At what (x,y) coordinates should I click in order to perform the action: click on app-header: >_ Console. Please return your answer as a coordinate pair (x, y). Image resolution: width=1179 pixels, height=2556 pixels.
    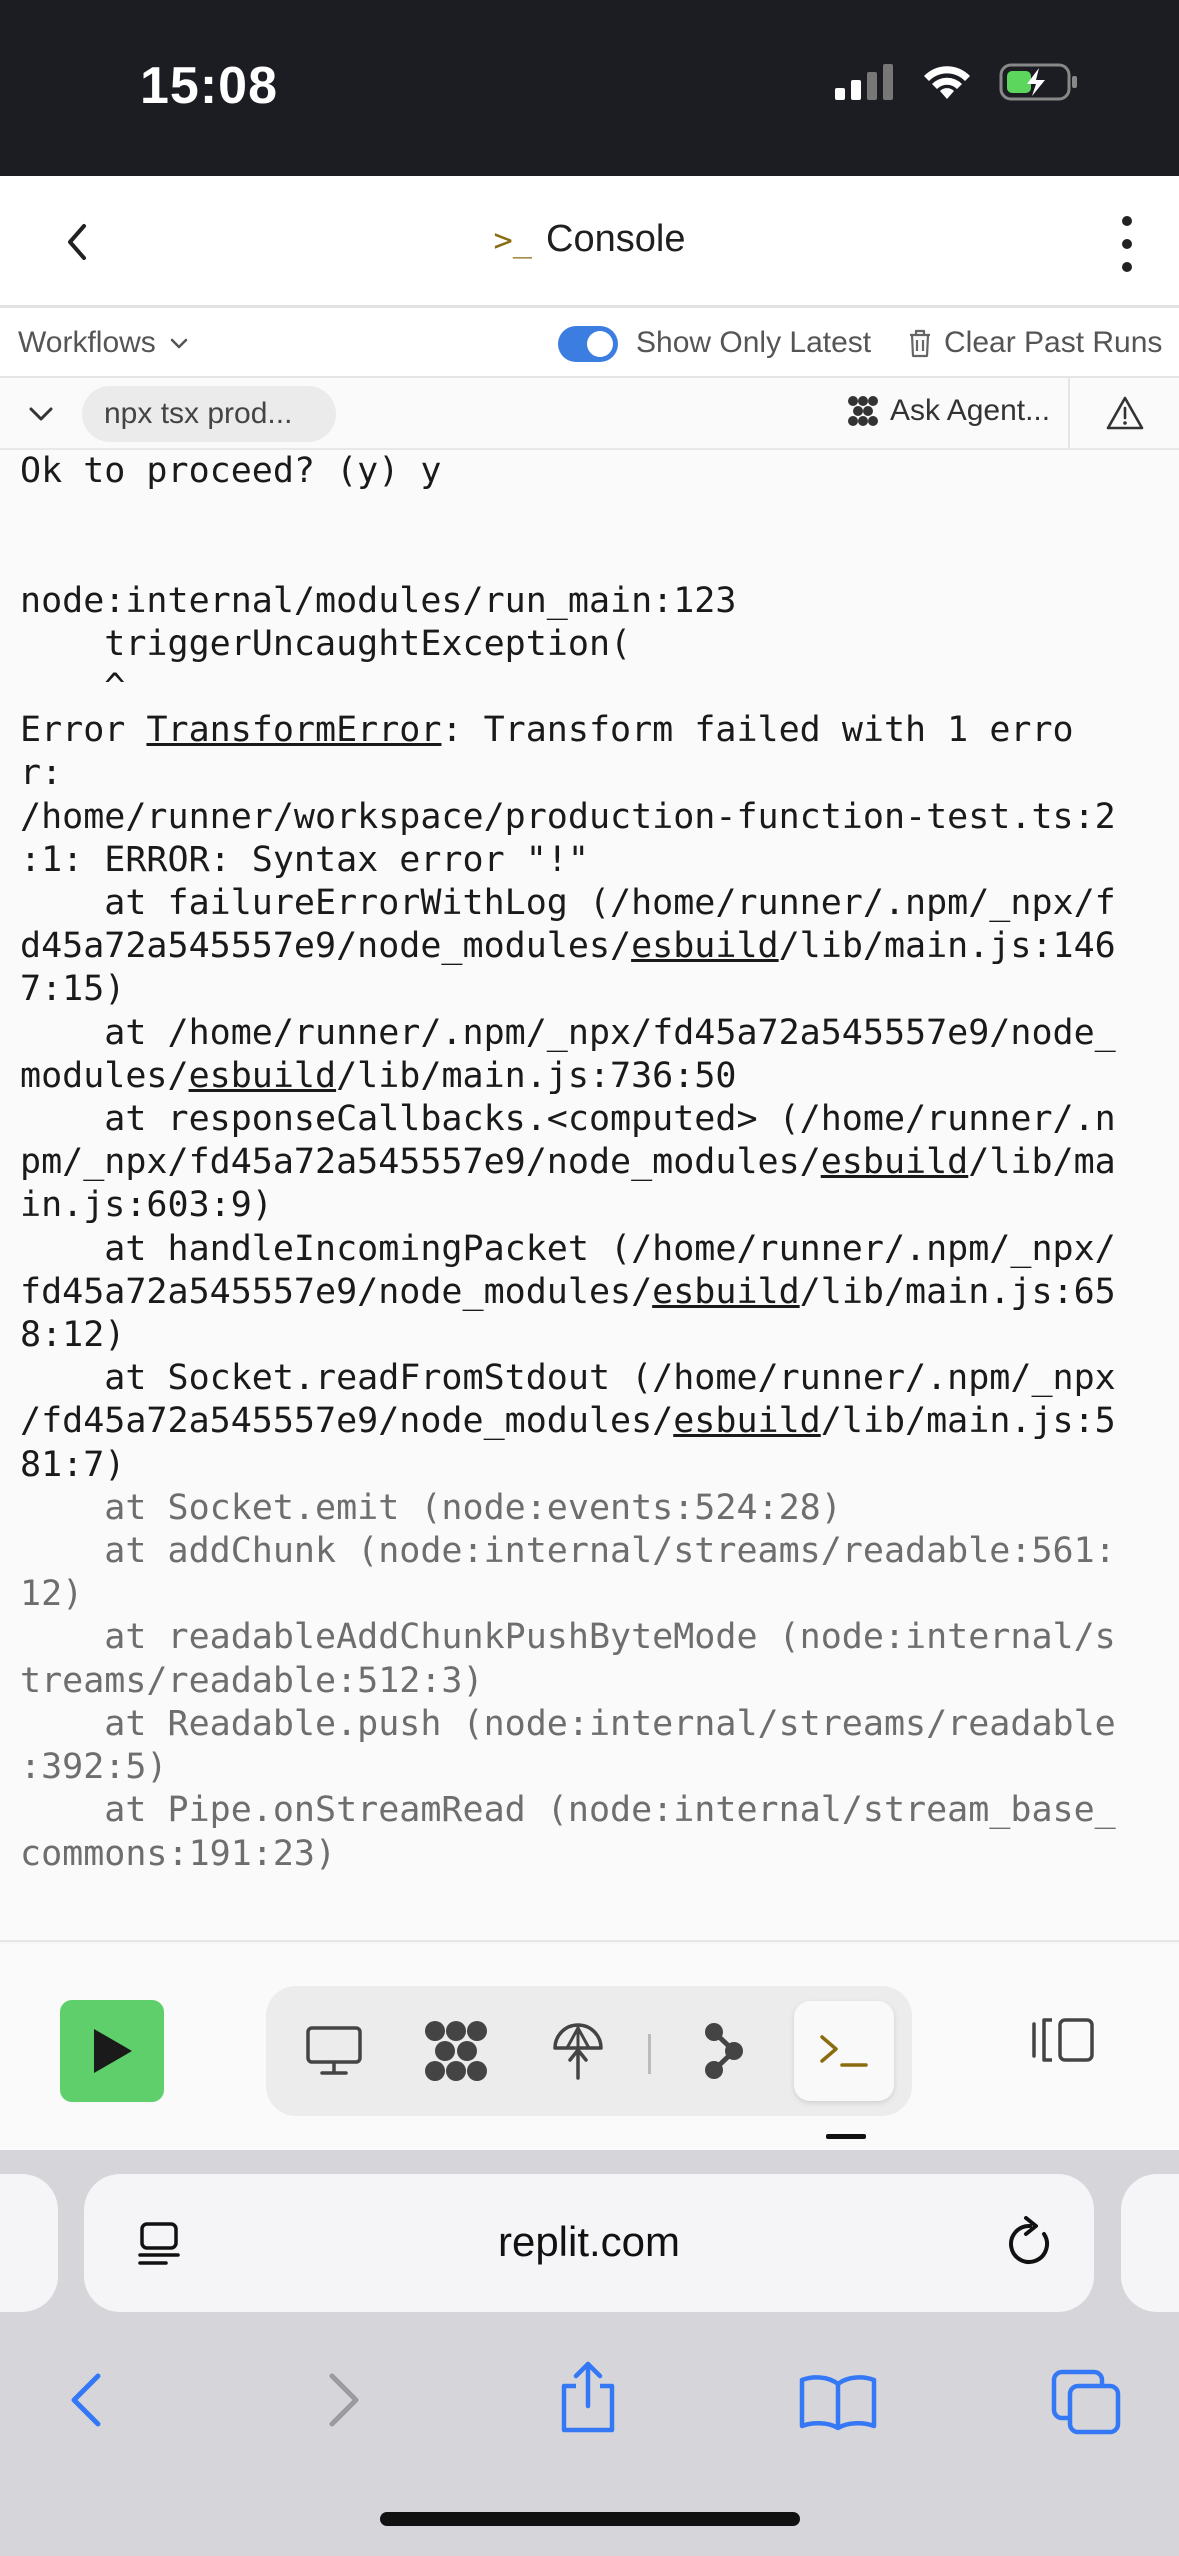
    Looking at the image, I should click on (589, 242).